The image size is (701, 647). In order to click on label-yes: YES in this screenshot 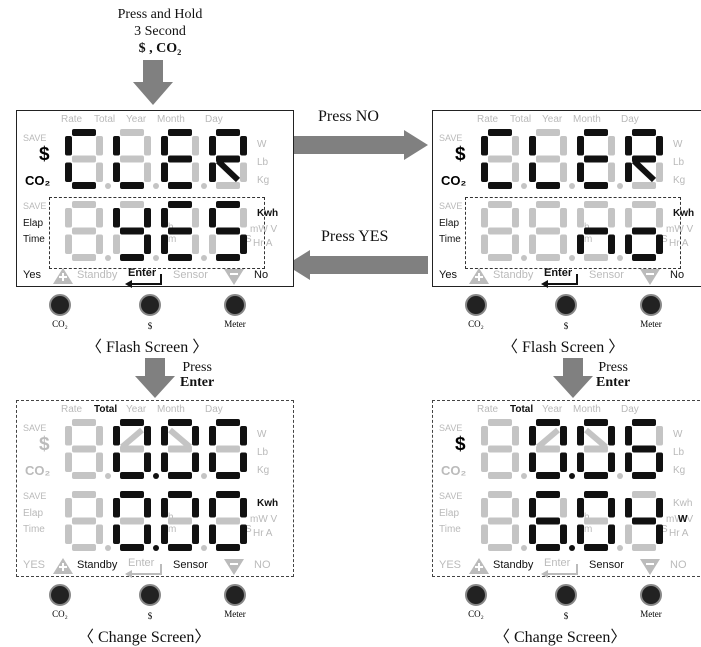, I will do `click(34, 565)`.